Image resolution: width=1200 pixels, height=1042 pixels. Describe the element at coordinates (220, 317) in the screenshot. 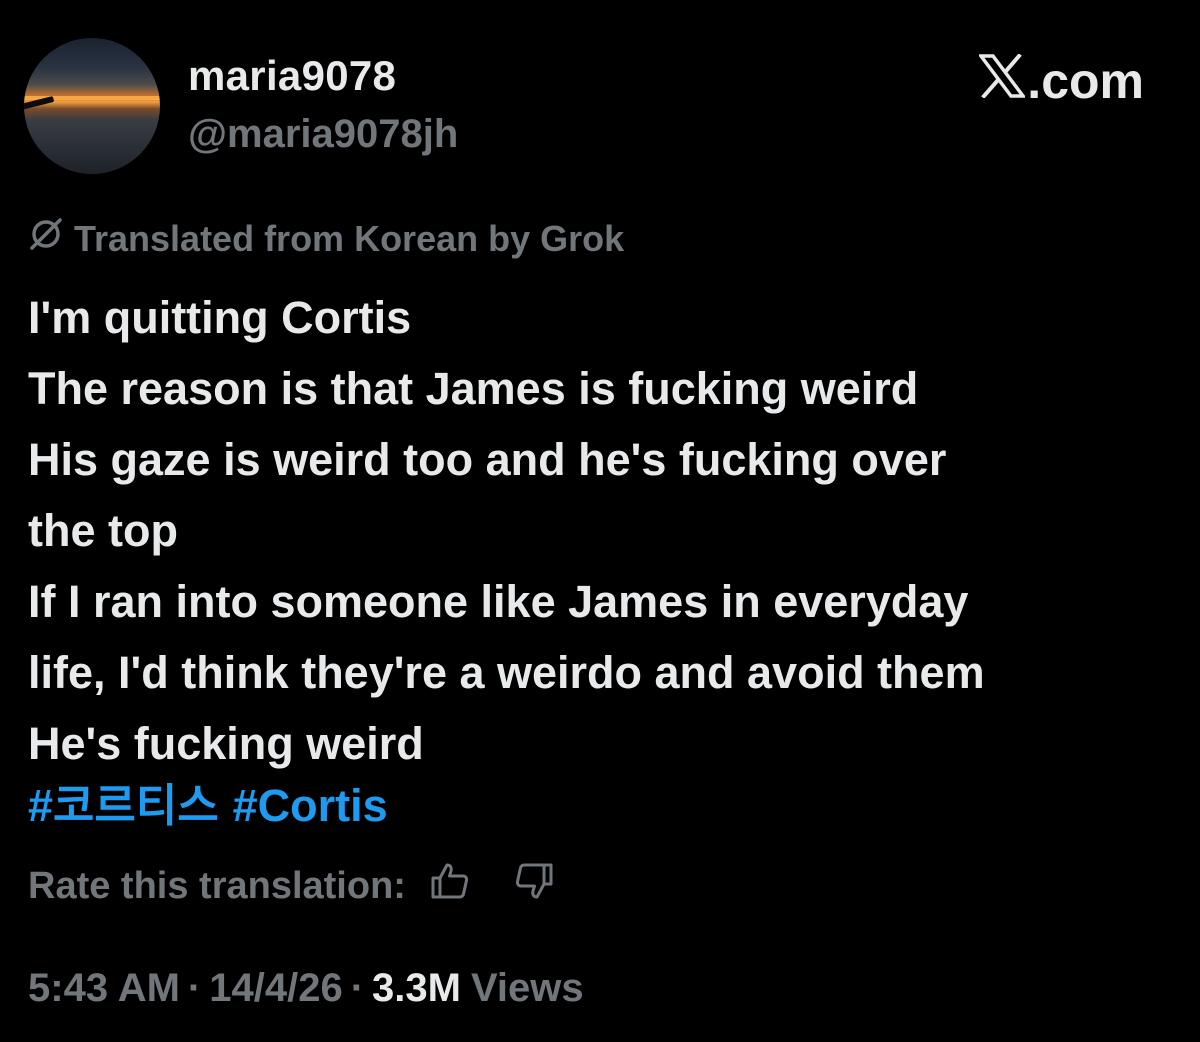

I see `tweet-text-line: I'm quitting Cortis` at that location.